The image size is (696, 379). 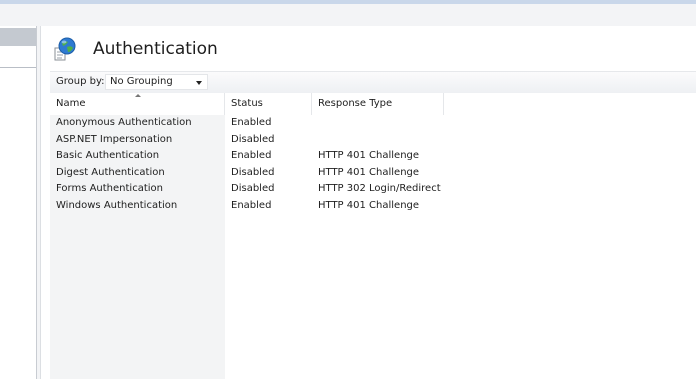 I want to click on row-name: Basic Authentication, so click(x=108, y=155).